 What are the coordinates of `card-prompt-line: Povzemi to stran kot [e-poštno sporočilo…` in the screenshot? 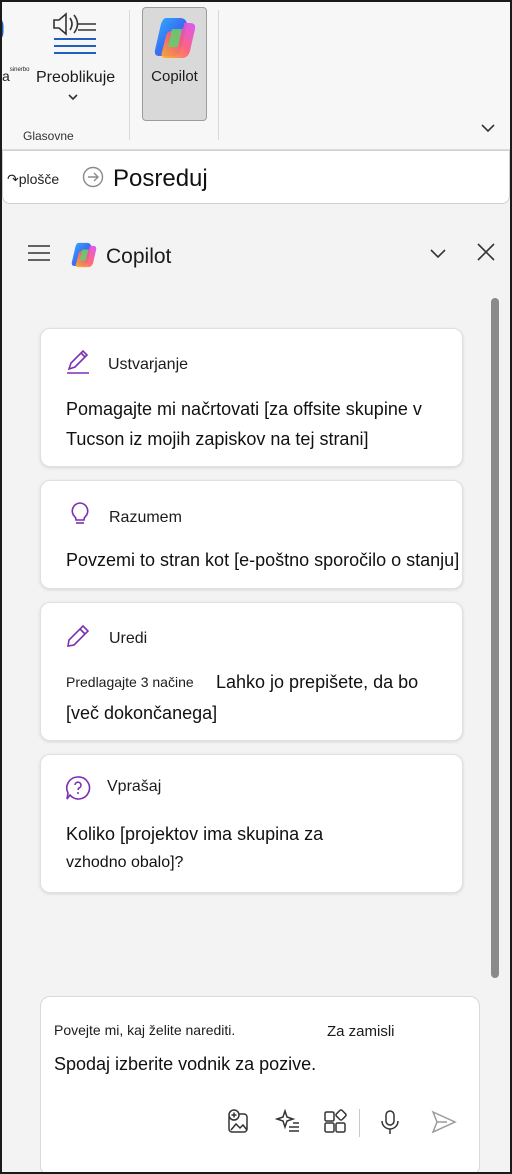 It's located at (263, 560).